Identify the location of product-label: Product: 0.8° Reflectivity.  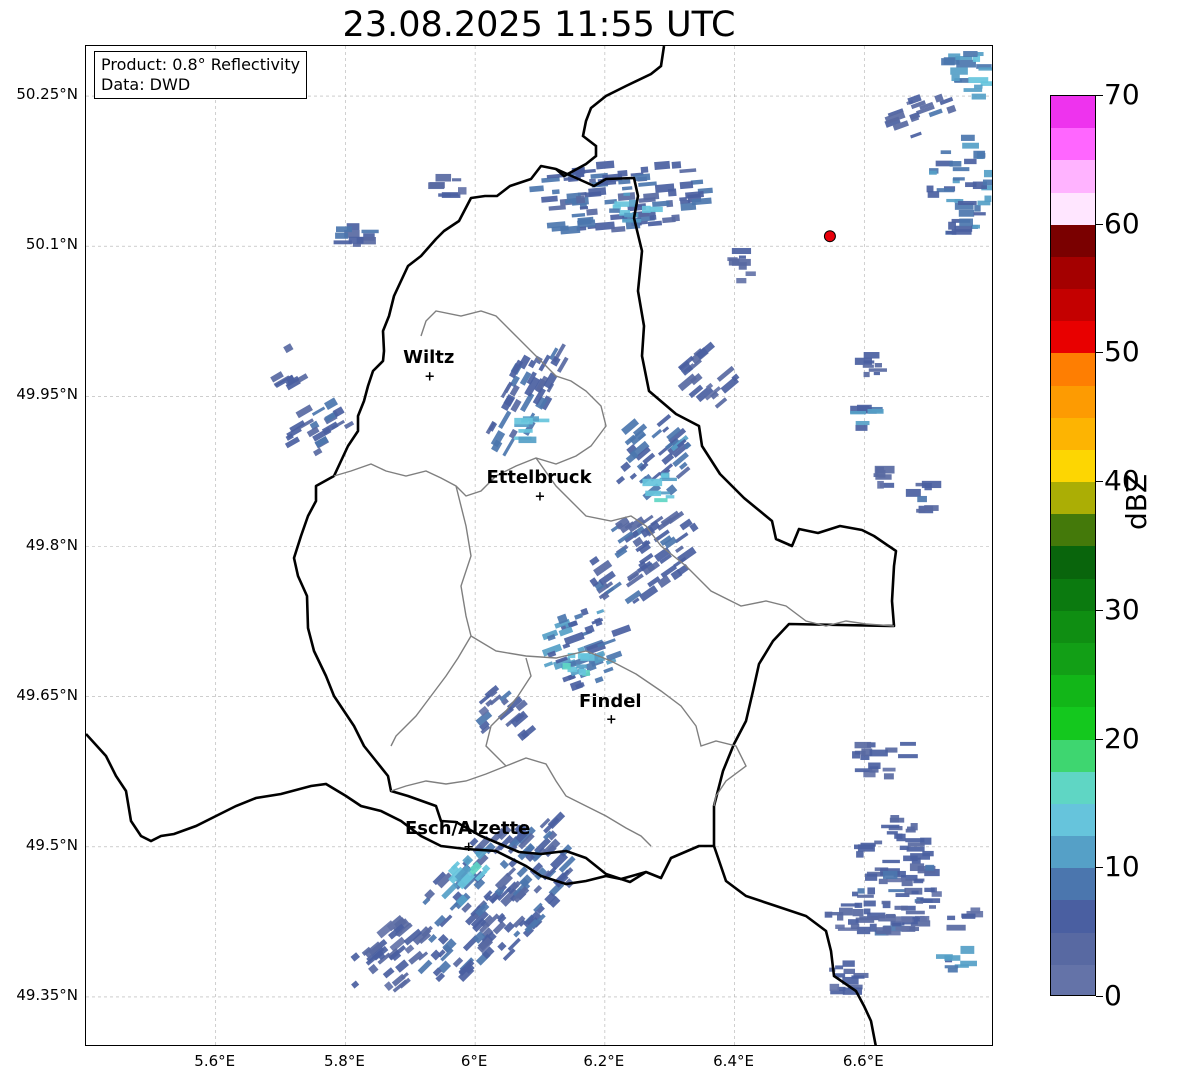
(201, 64).